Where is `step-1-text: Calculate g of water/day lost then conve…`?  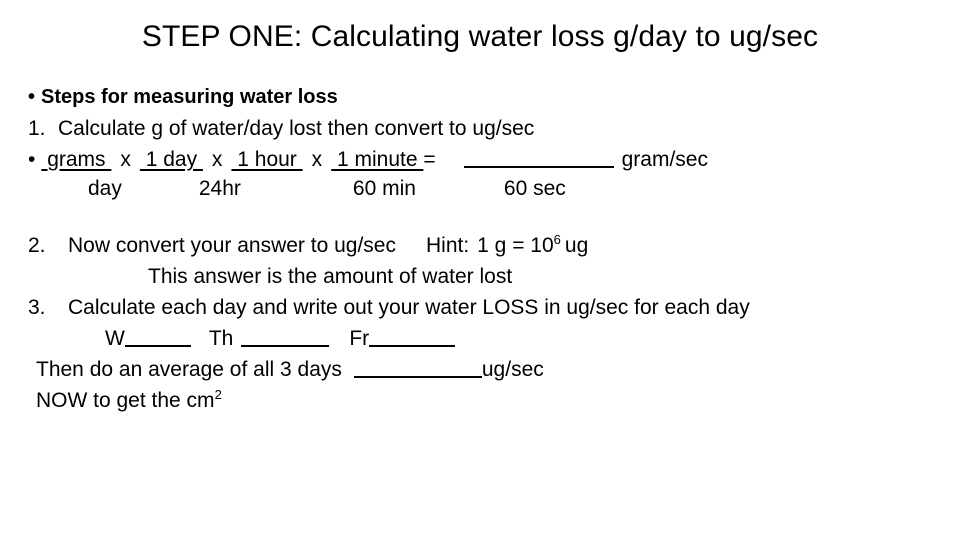 step-1-text: Calculate g of water/day lost then conve… is located at coordinates (296, 128).